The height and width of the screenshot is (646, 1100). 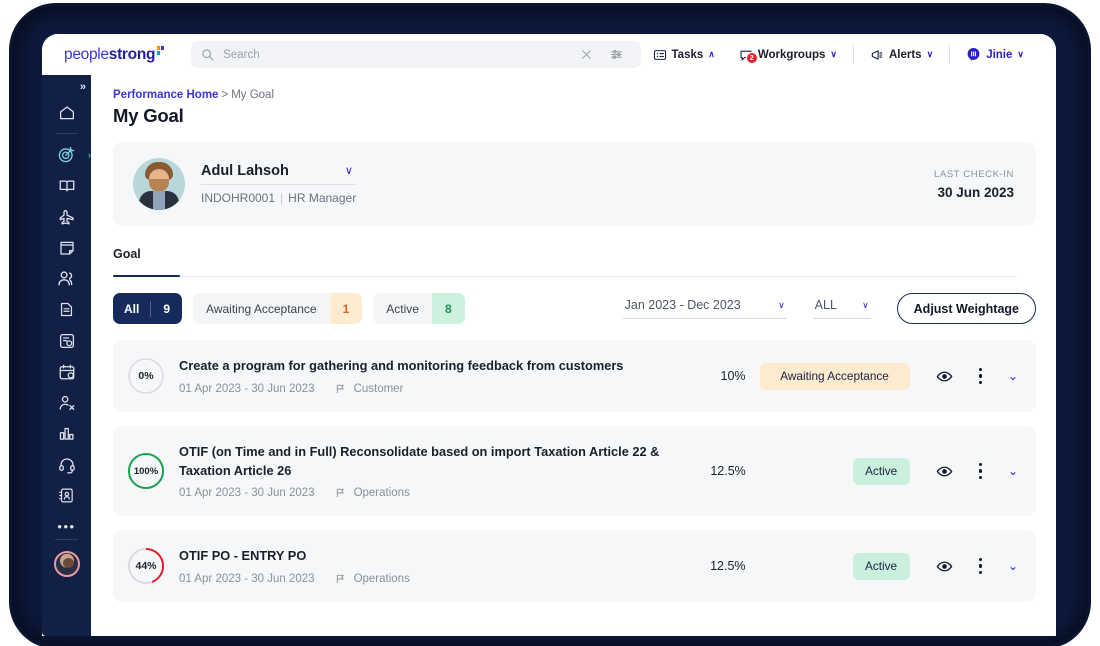 I want to click on top-nav: Tasks ∧ 2 Workgroups ∨ Alerts ∨ Jinie ∨, so click(x=838, y=54).